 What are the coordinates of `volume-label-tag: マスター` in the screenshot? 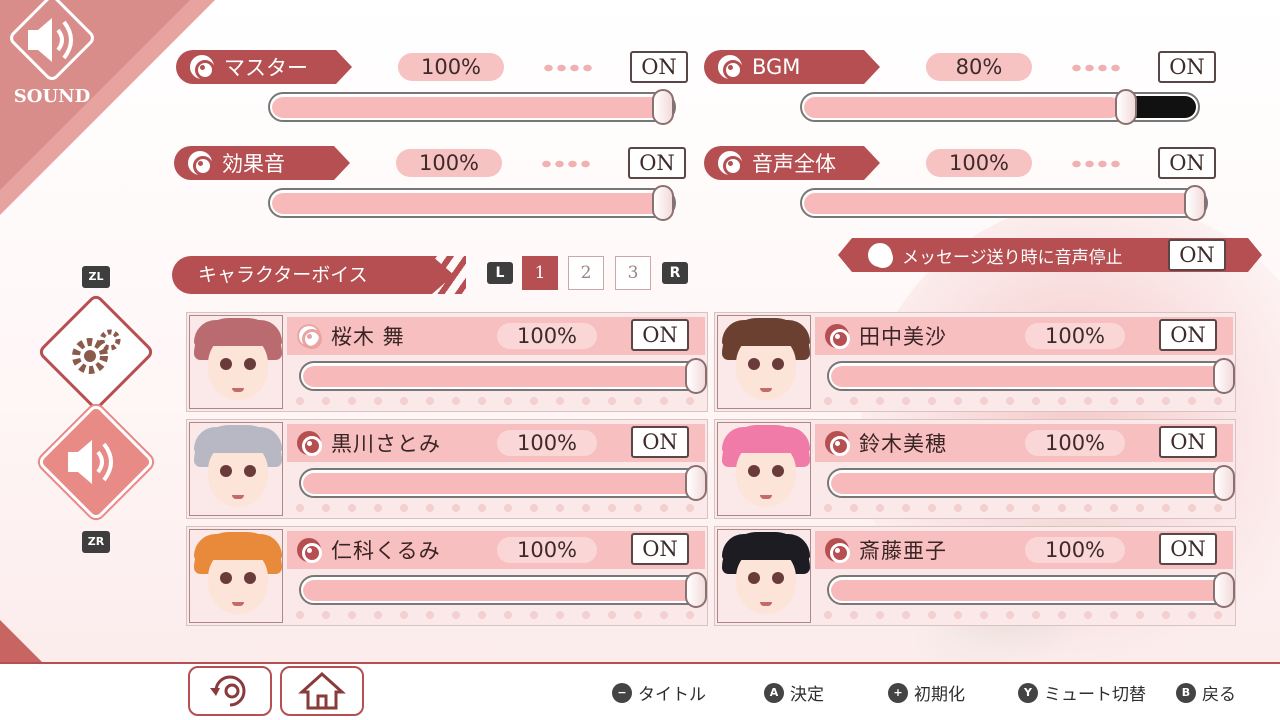 It's located at (264, 67).